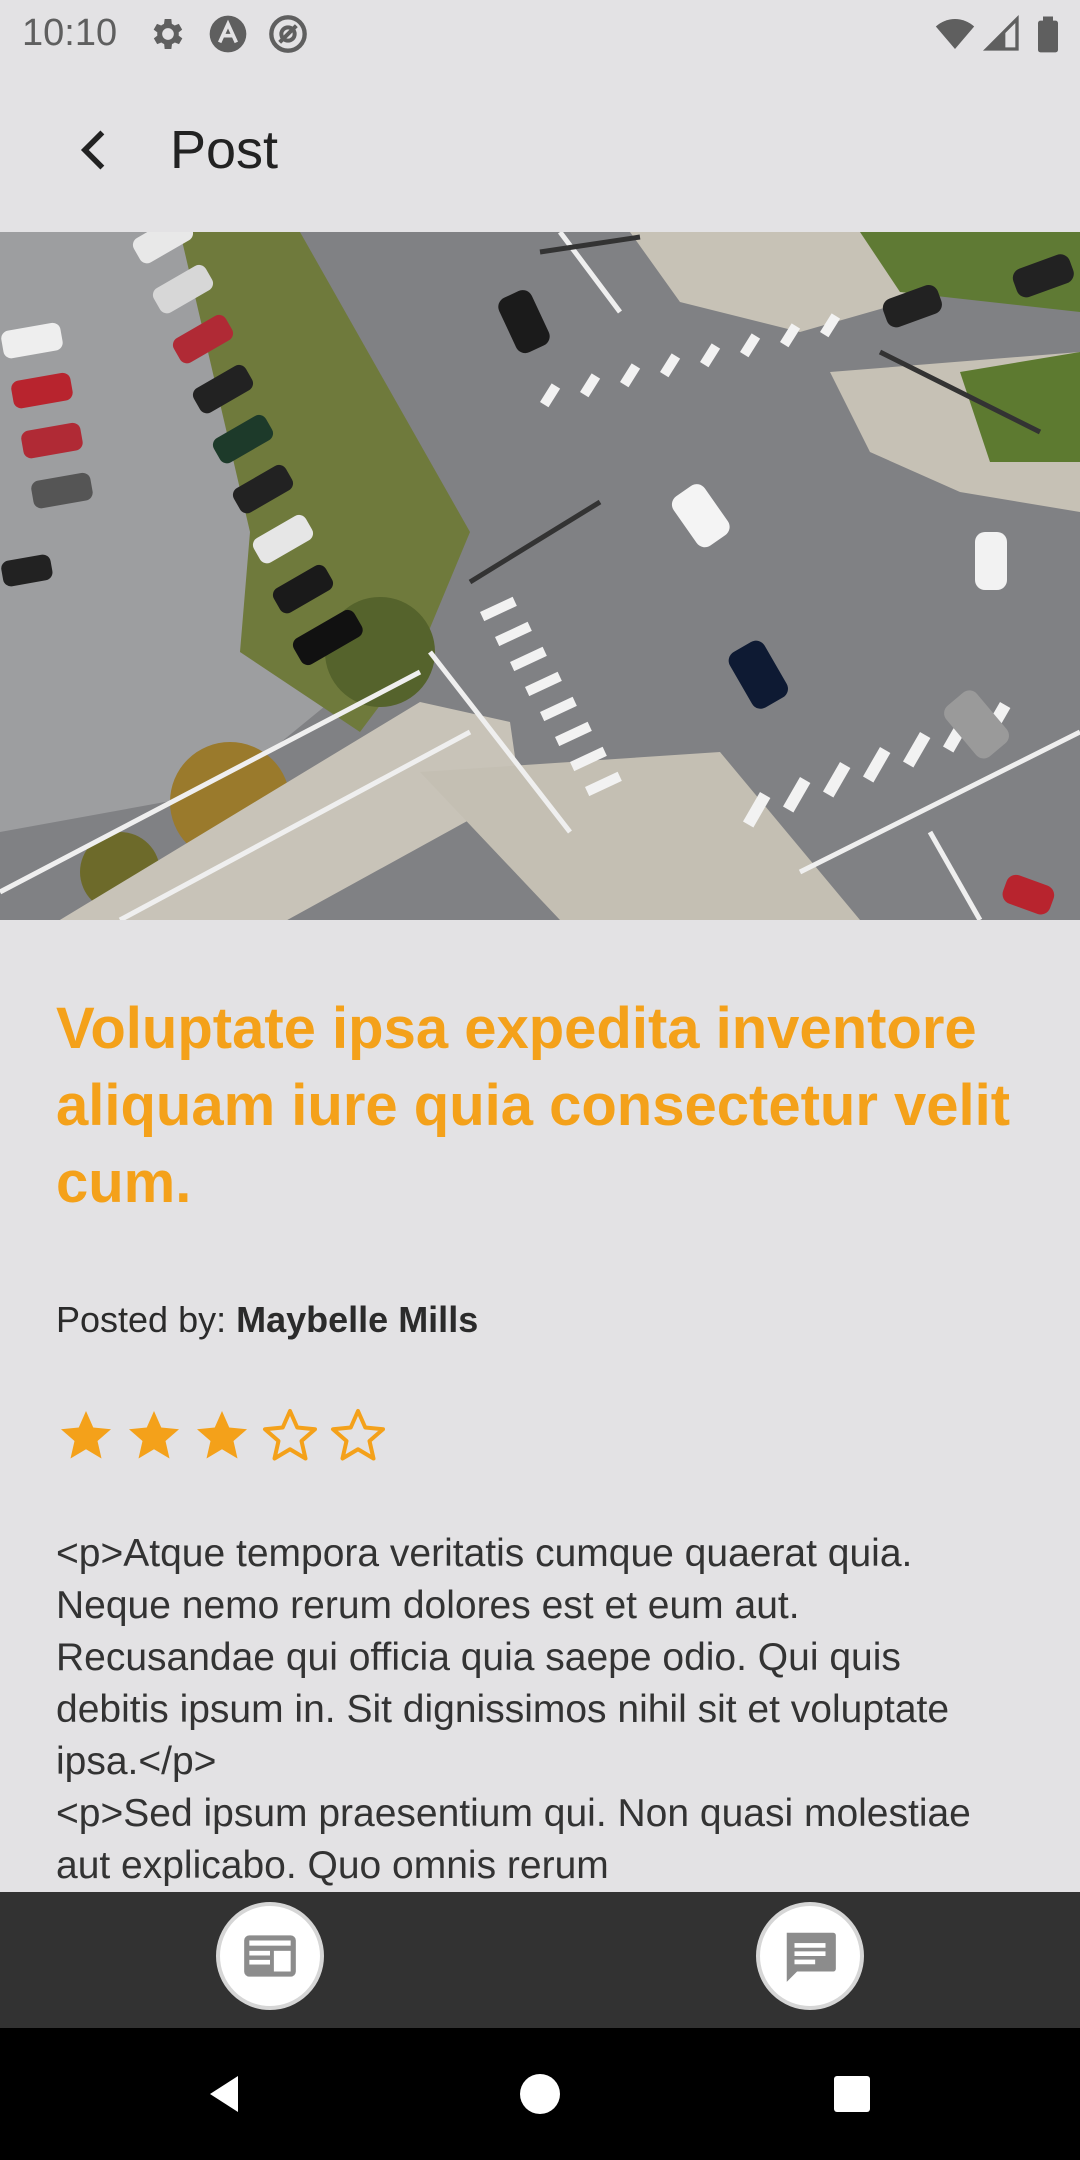 The image size is (1080, 2160). I want to click on system-recents-button, so click(852, 2094).